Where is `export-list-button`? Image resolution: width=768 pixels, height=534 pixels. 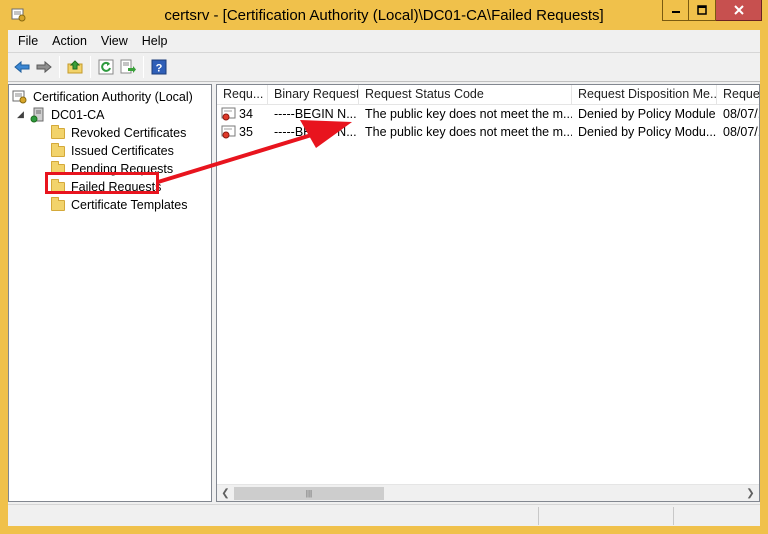
export-list-button is located at coordinates (128, 67).